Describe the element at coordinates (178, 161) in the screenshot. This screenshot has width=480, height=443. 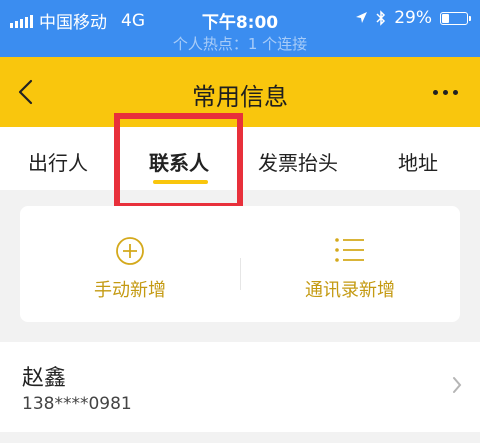
I see `highlight-annotation` at that location.